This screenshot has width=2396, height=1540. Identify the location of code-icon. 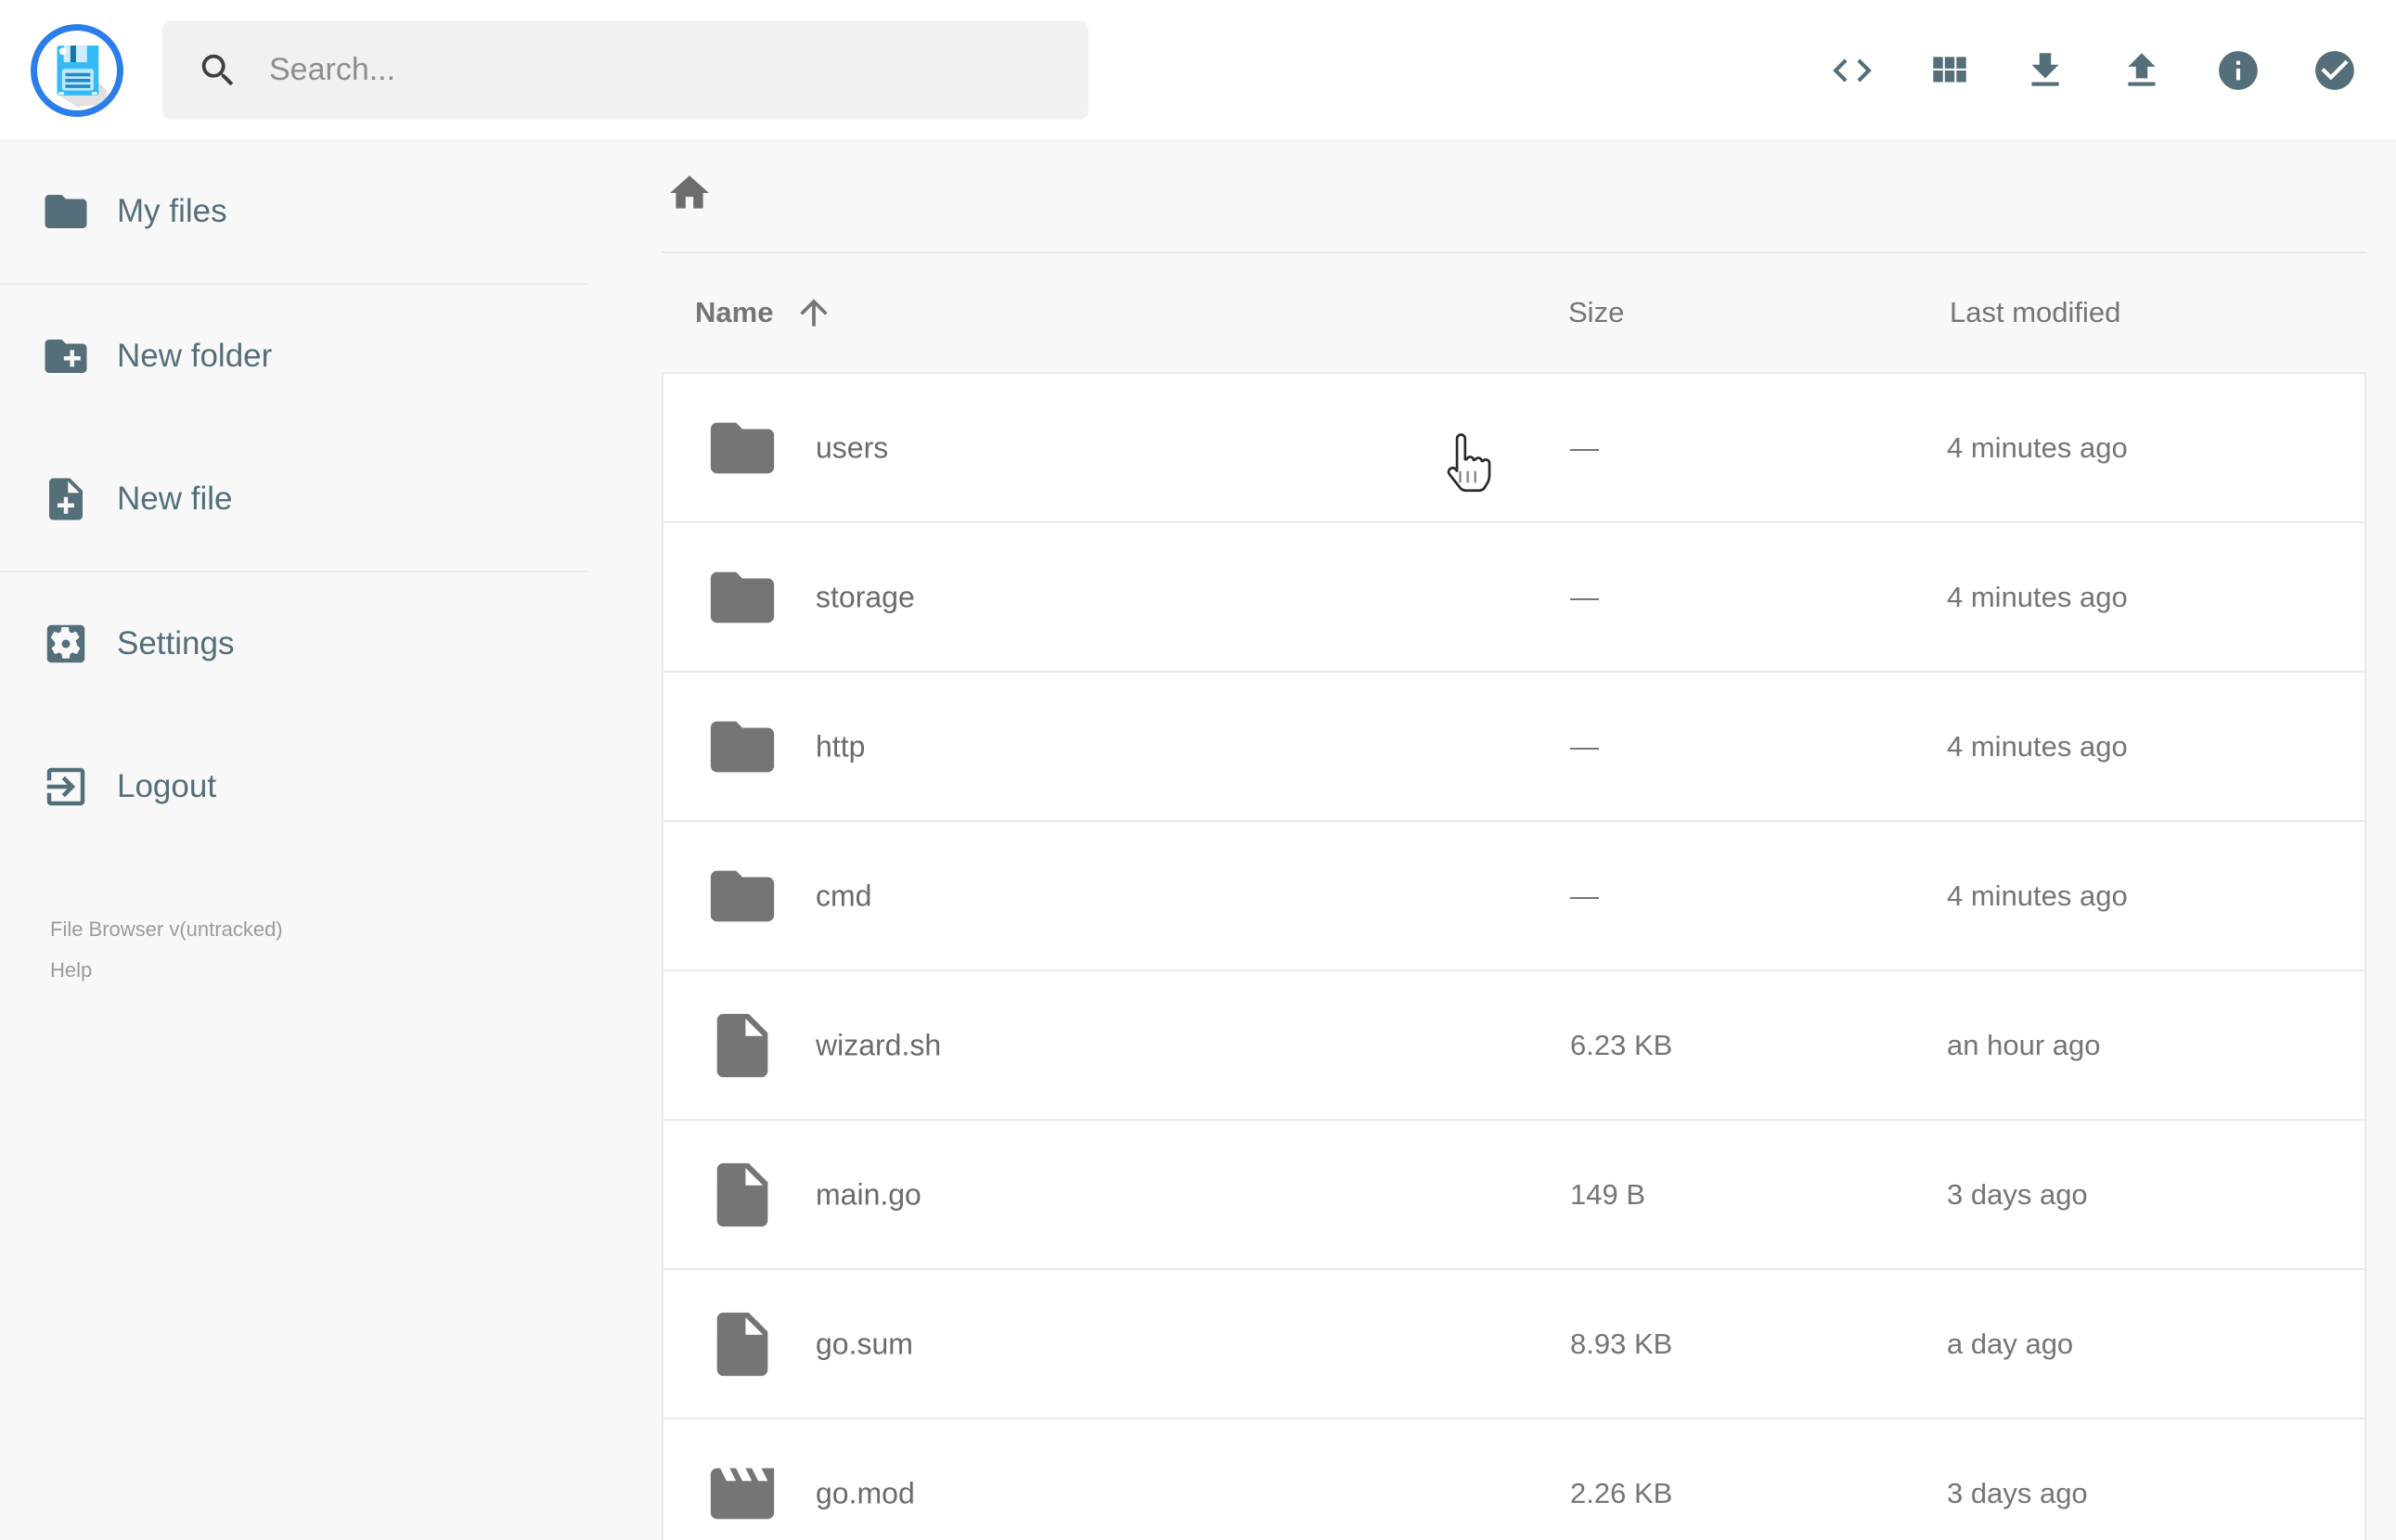
(1852, 70).